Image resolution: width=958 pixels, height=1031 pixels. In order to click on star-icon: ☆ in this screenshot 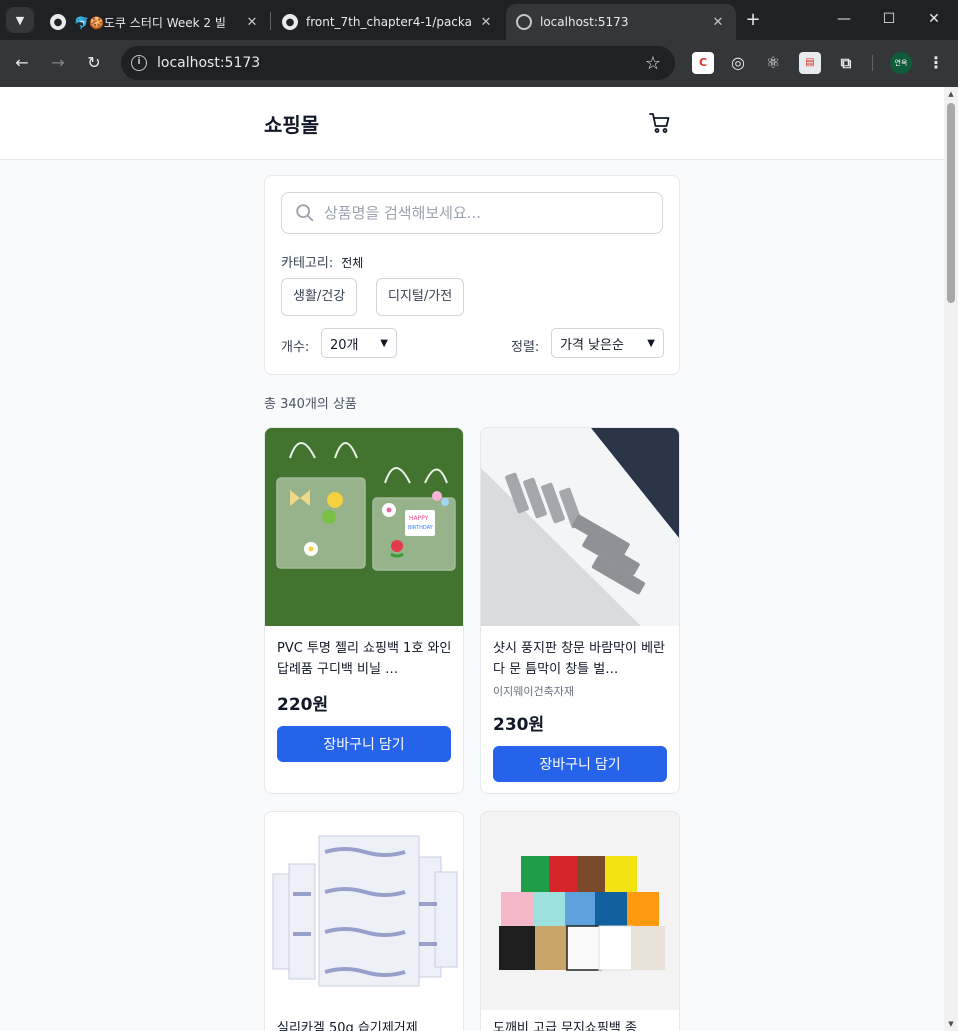, I will do `click(653, 63)`.